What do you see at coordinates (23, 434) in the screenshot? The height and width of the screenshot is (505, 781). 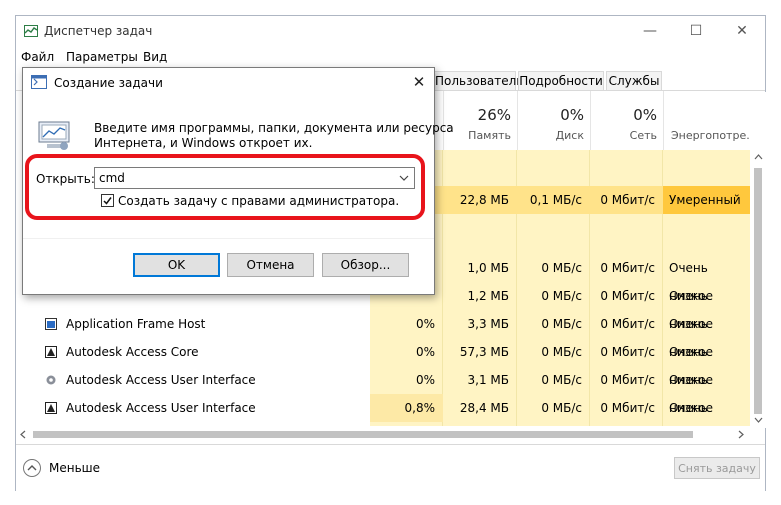 I see `scroll-left-icon` at bounding box center [23, 434].